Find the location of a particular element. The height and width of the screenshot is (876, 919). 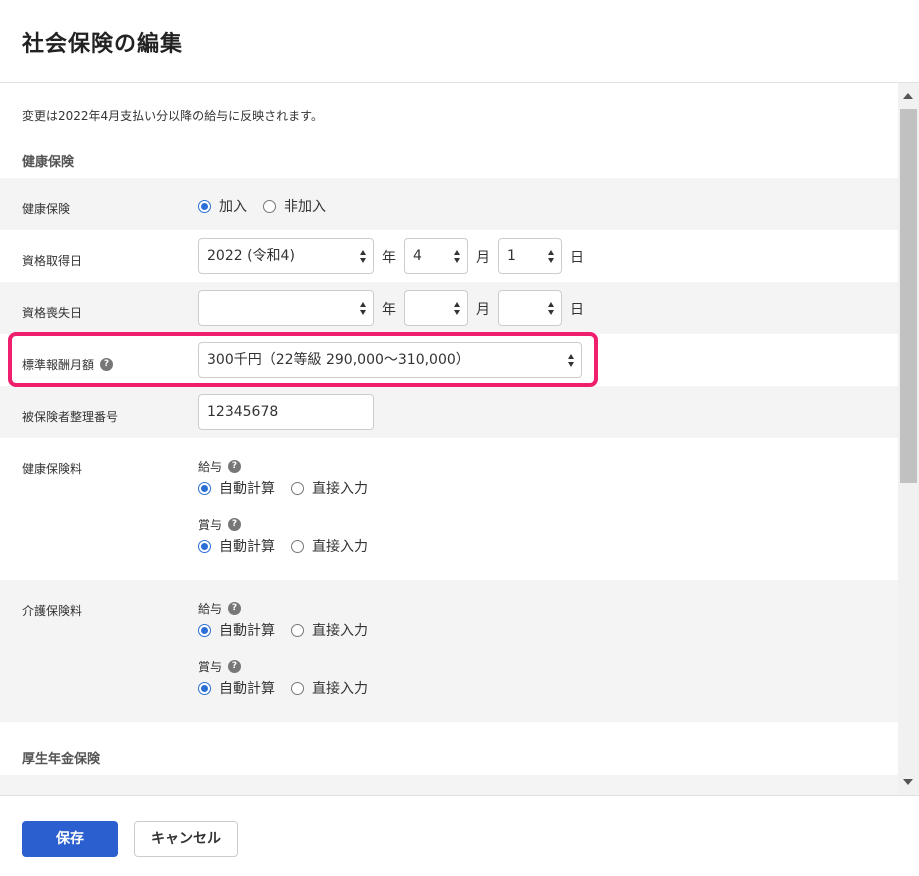

save-button: 保存 is located at coordinates (70, 839).